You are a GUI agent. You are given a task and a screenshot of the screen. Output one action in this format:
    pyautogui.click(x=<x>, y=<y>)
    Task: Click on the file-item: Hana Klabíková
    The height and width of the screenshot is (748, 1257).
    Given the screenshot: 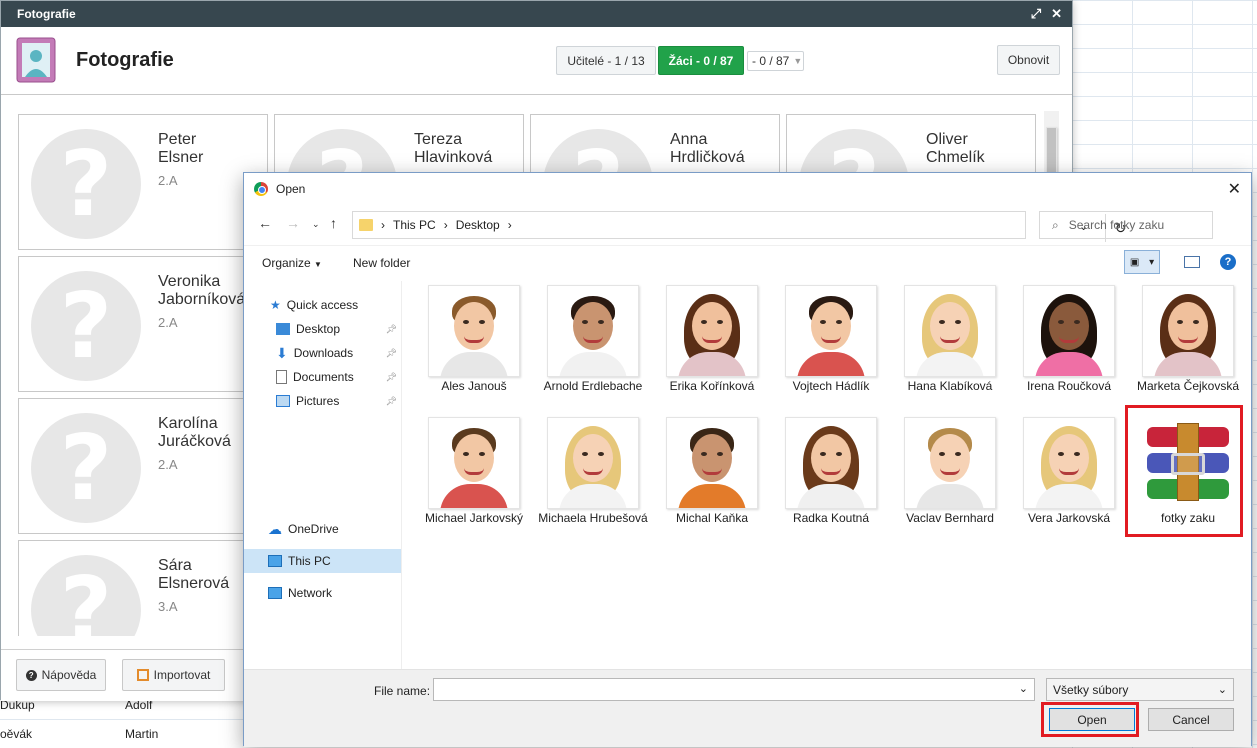 What is the action you would take?
    pyautogui.click(x=950, y=339)
    